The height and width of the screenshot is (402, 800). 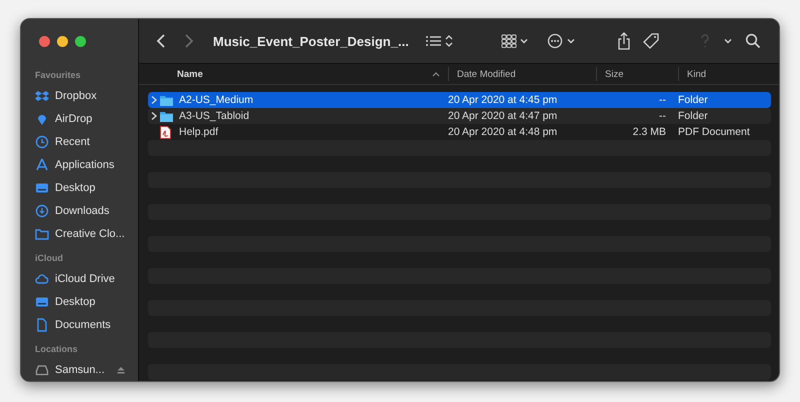 I want to click on more-icon, so click(x=562, y=41).